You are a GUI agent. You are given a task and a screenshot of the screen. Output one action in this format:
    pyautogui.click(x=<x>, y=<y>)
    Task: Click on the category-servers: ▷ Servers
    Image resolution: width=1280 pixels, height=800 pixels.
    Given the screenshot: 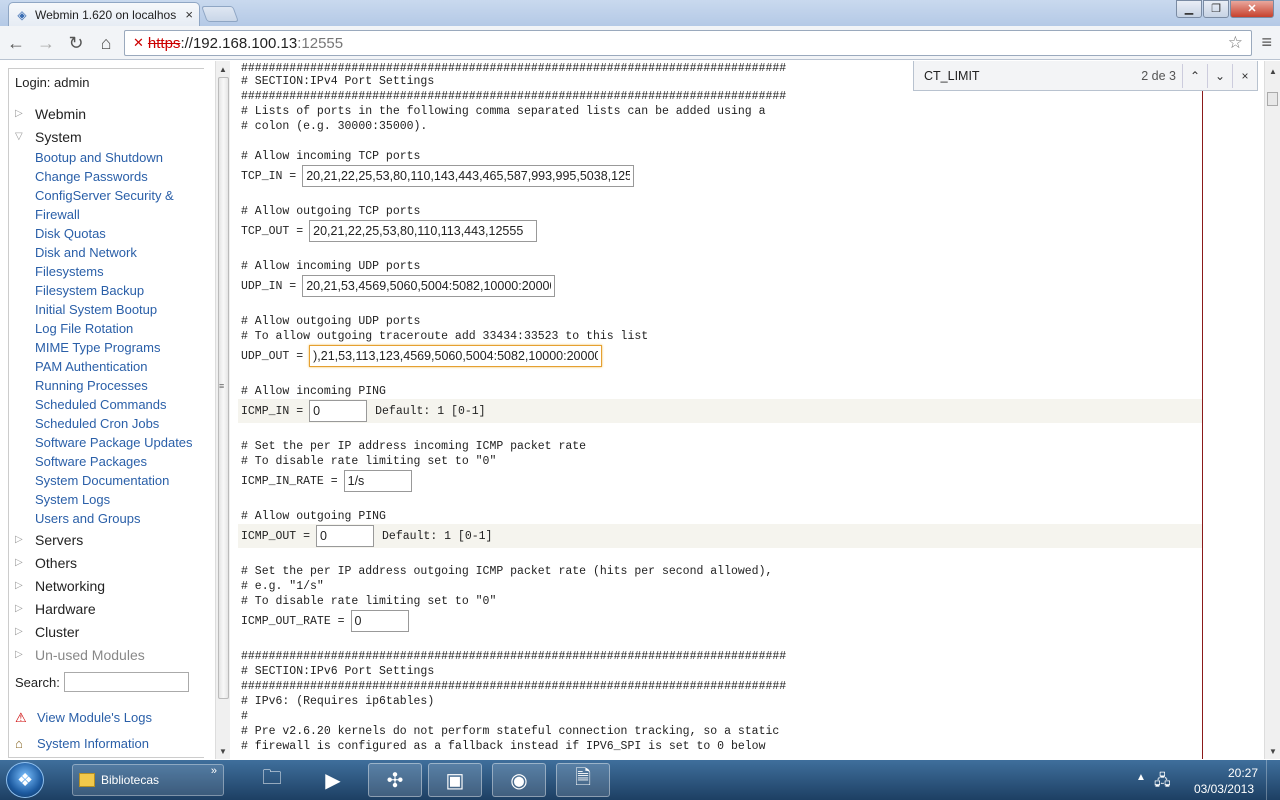 What is the action you would take?
    pyautogui.click(x=109, y=539)
    